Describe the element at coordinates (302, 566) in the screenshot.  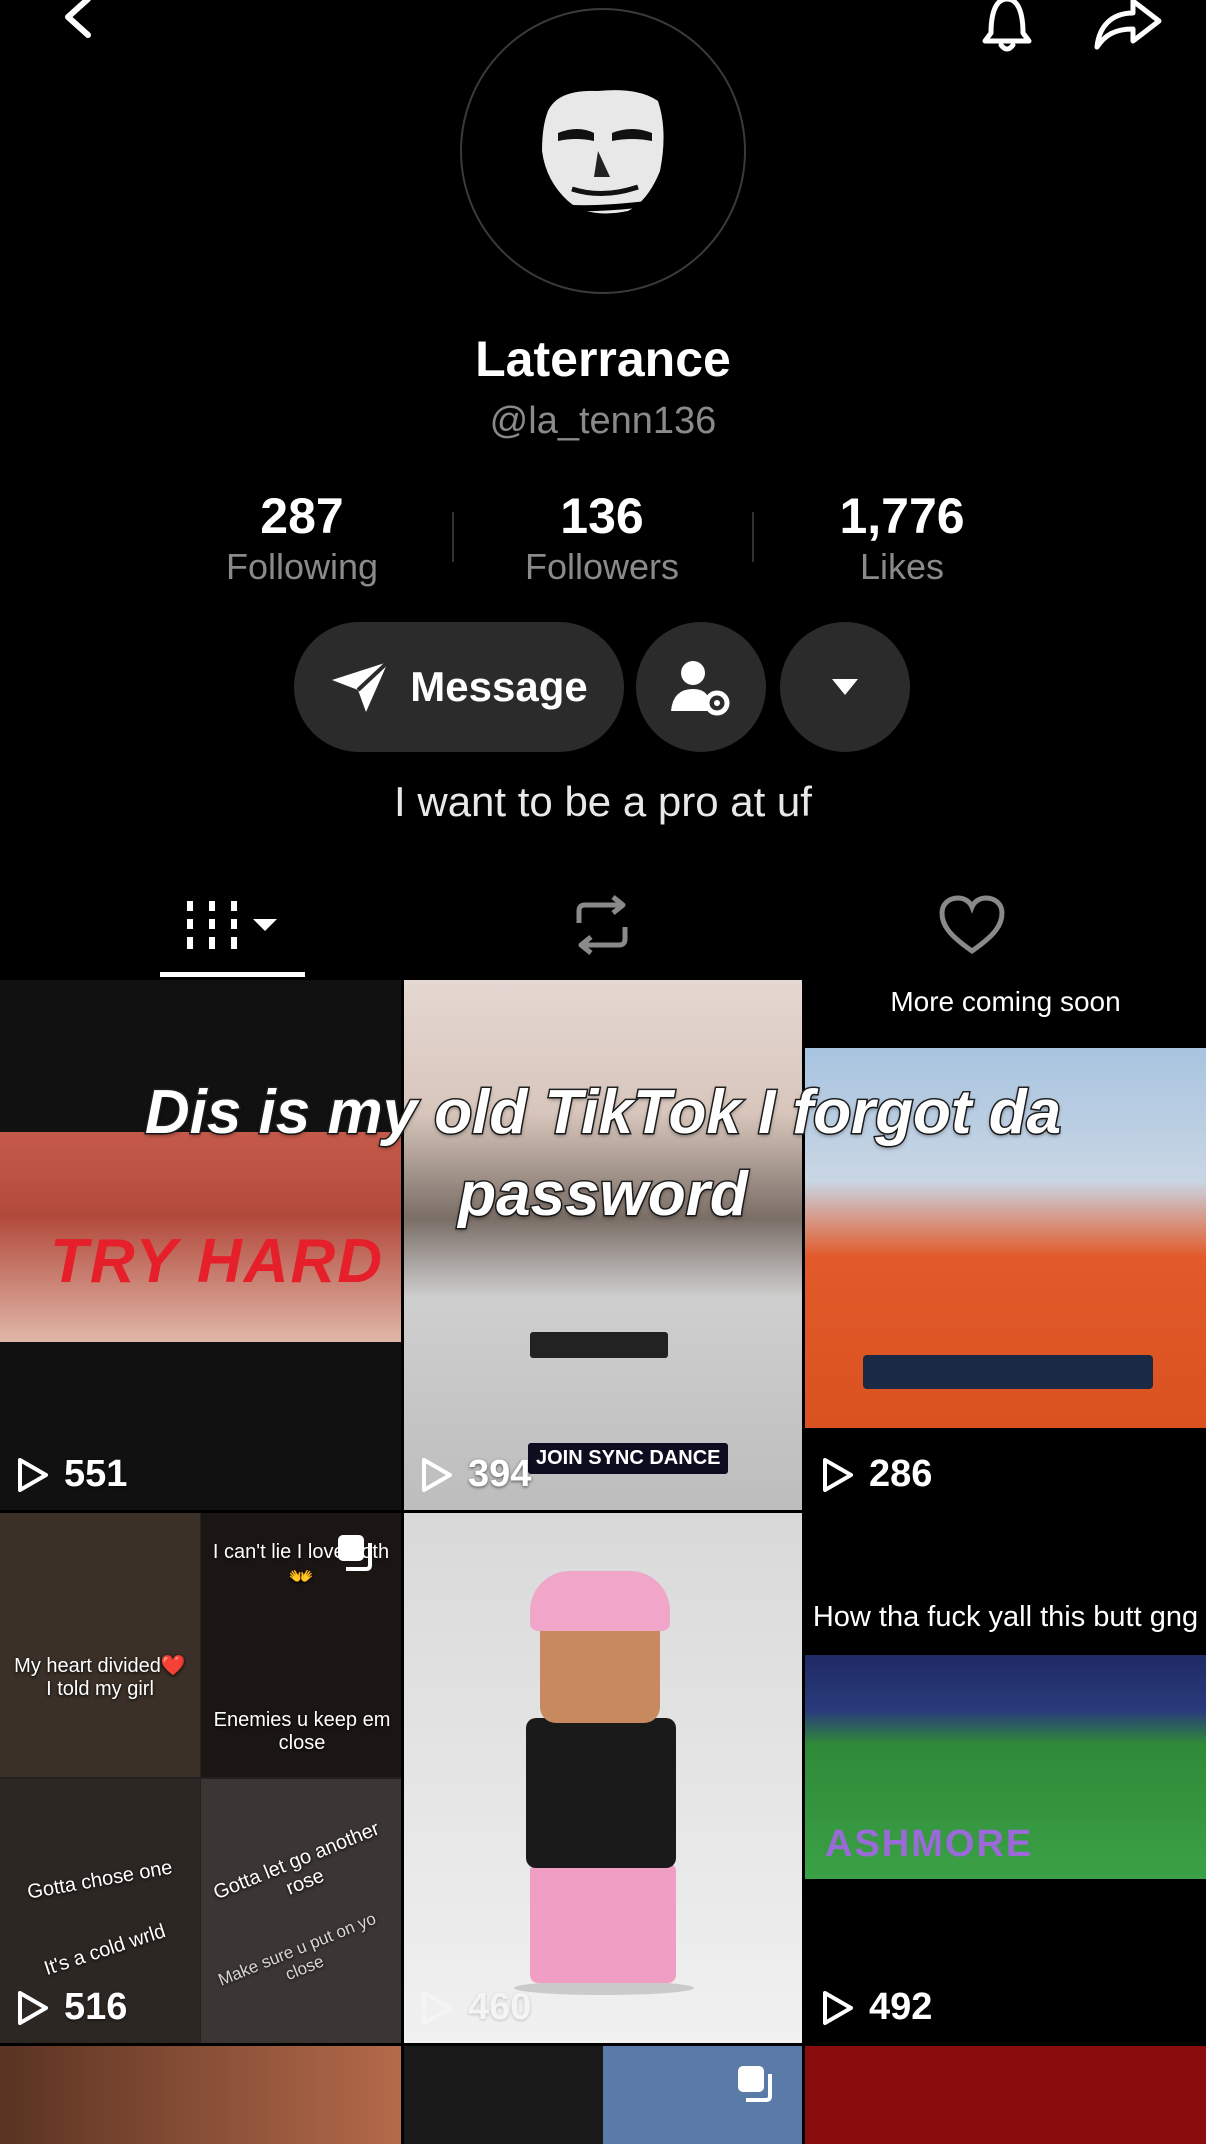
I see `following-label: Following` at that location.